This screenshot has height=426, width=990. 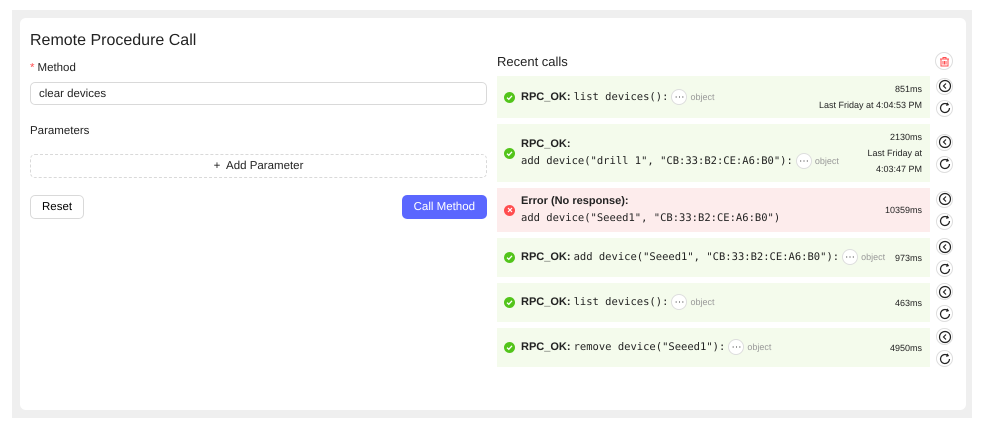 I want to click on duration: 10359ms, so click(x=903, y=210).